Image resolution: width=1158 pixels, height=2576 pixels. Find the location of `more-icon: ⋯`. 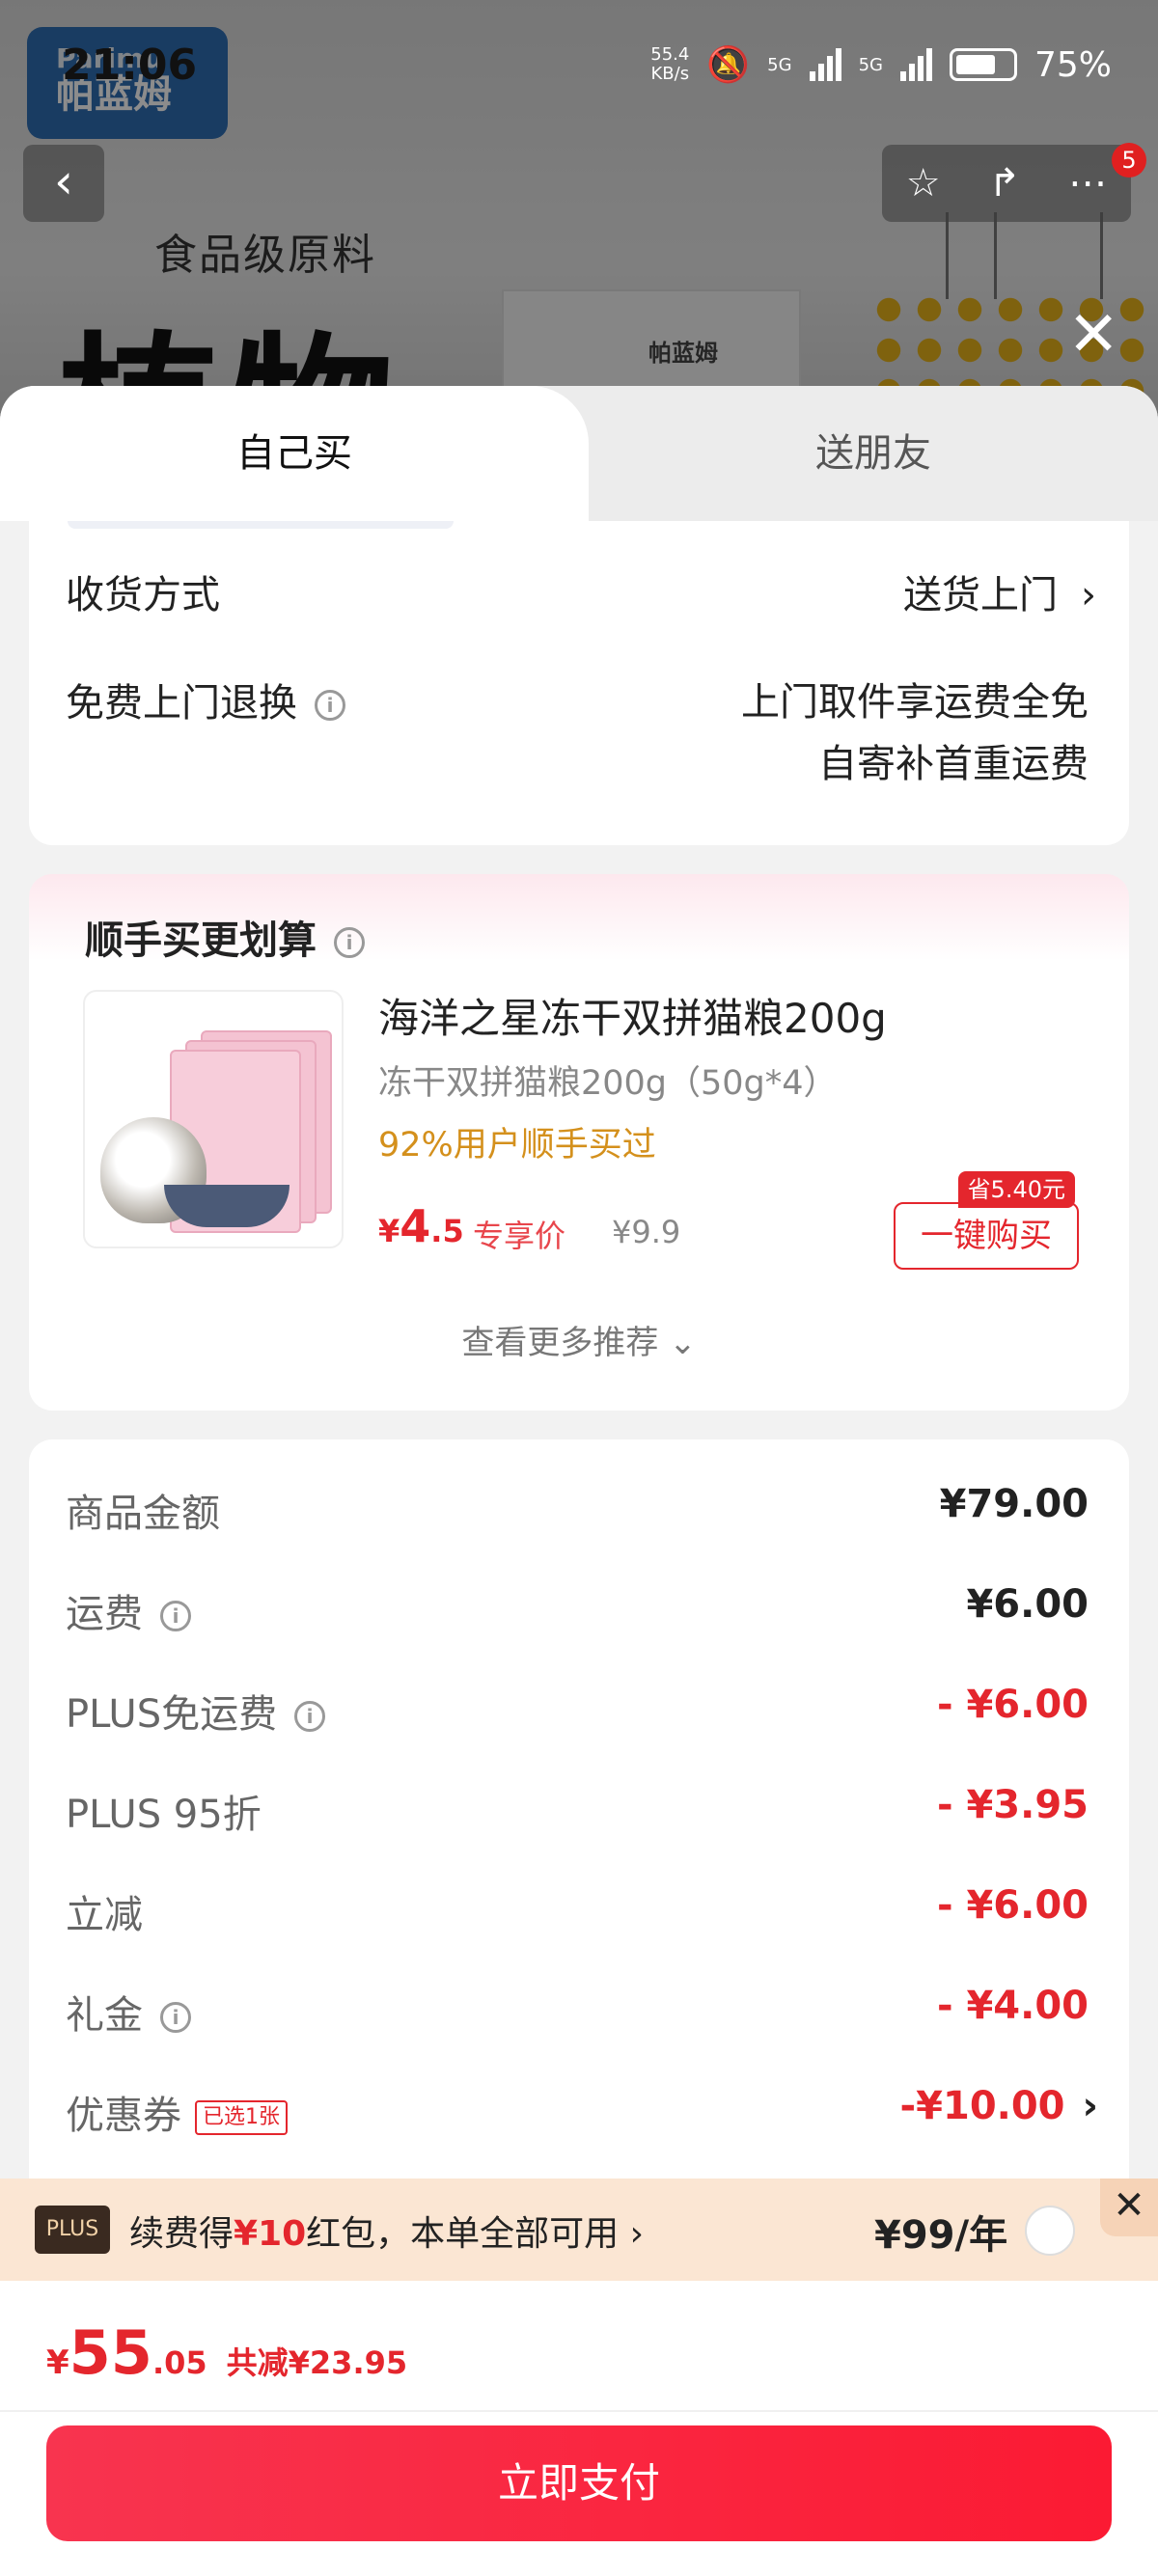

more-icon: ⋯ is located at coordinates (1087, 184).